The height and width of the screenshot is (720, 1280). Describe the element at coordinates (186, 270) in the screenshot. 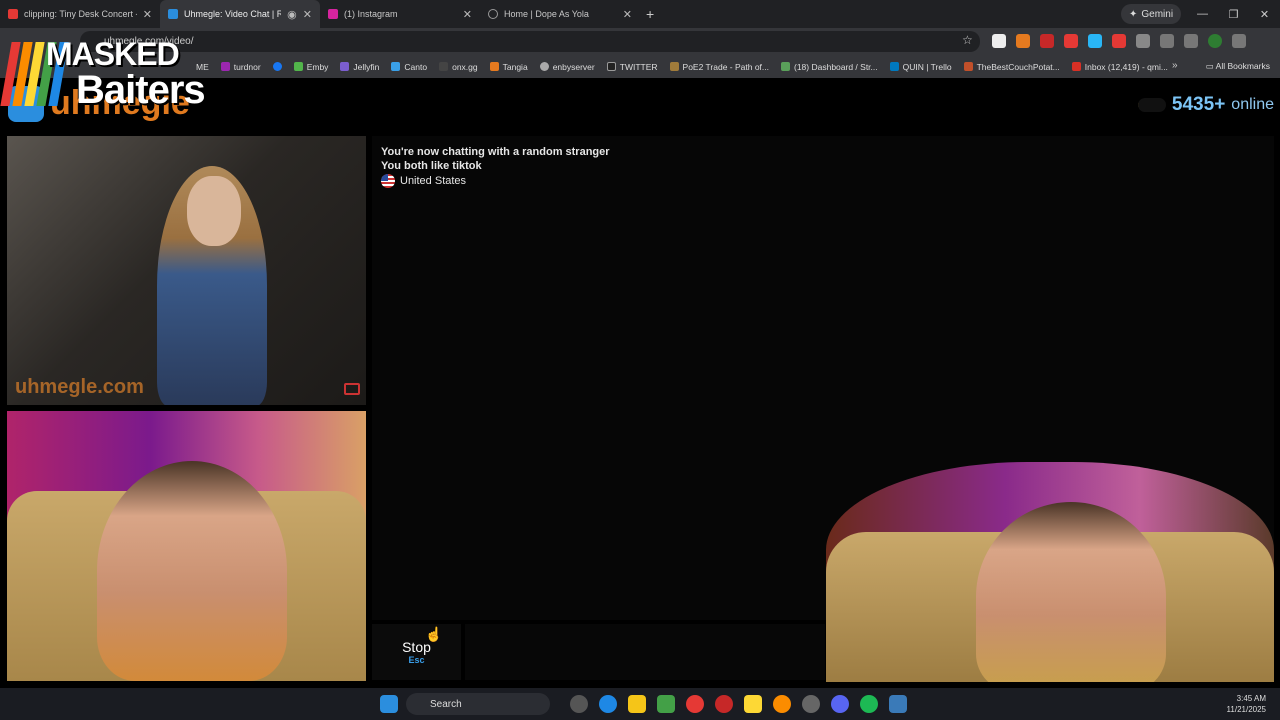

I see `stranger-video: uhmegle.com` at that location.